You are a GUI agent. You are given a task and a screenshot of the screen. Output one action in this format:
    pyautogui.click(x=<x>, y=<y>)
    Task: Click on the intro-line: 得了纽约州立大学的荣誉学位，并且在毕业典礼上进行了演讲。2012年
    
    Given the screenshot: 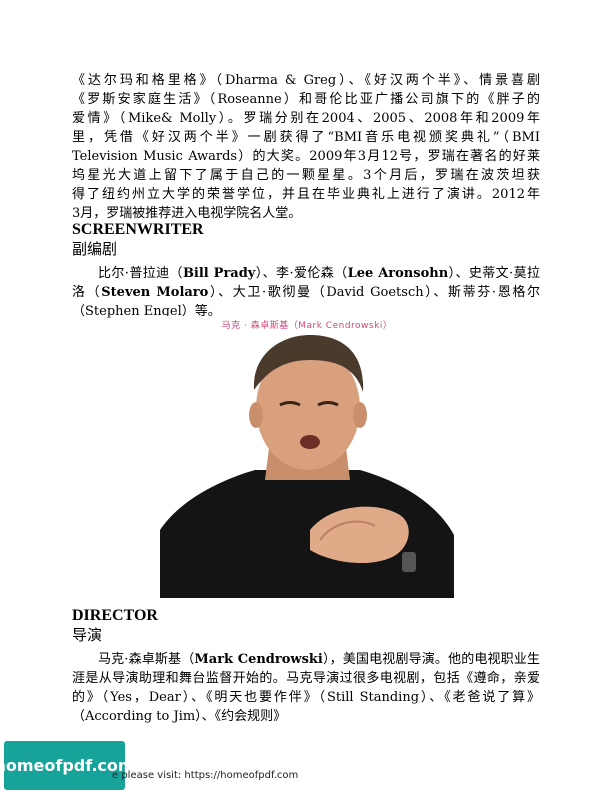 What is the action you would take?
    pyautogui.click(x=306, y=194)
    